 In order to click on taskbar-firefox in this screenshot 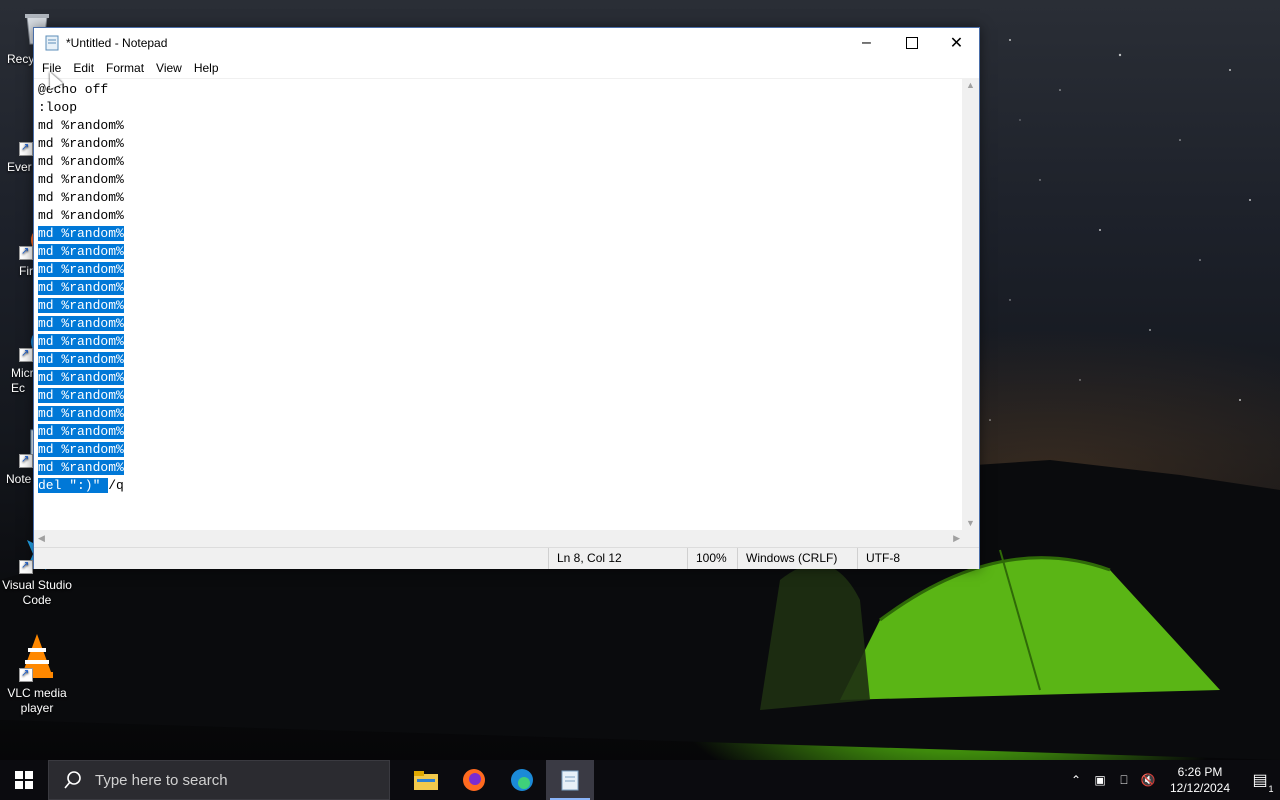, I will do `click(474, 780)`.